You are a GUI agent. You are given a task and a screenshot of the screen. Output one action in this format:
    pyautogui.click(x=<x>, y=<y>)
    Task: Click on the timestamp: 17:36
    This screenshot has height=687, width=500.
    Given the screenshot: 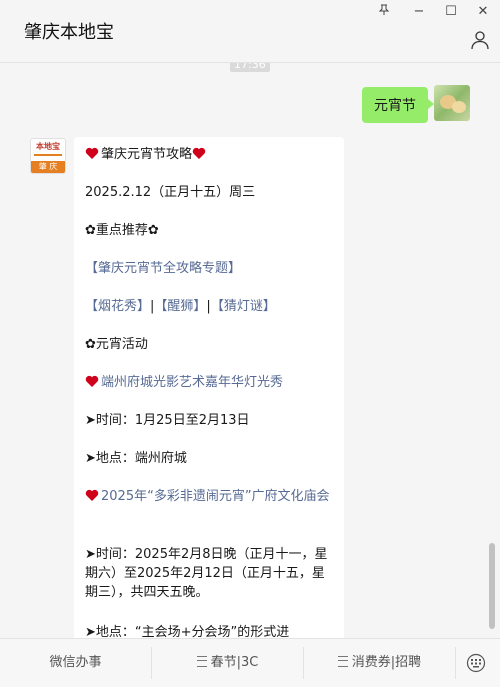 What is the action you would take?
    pyautogui.click(x=250, y=67)
    